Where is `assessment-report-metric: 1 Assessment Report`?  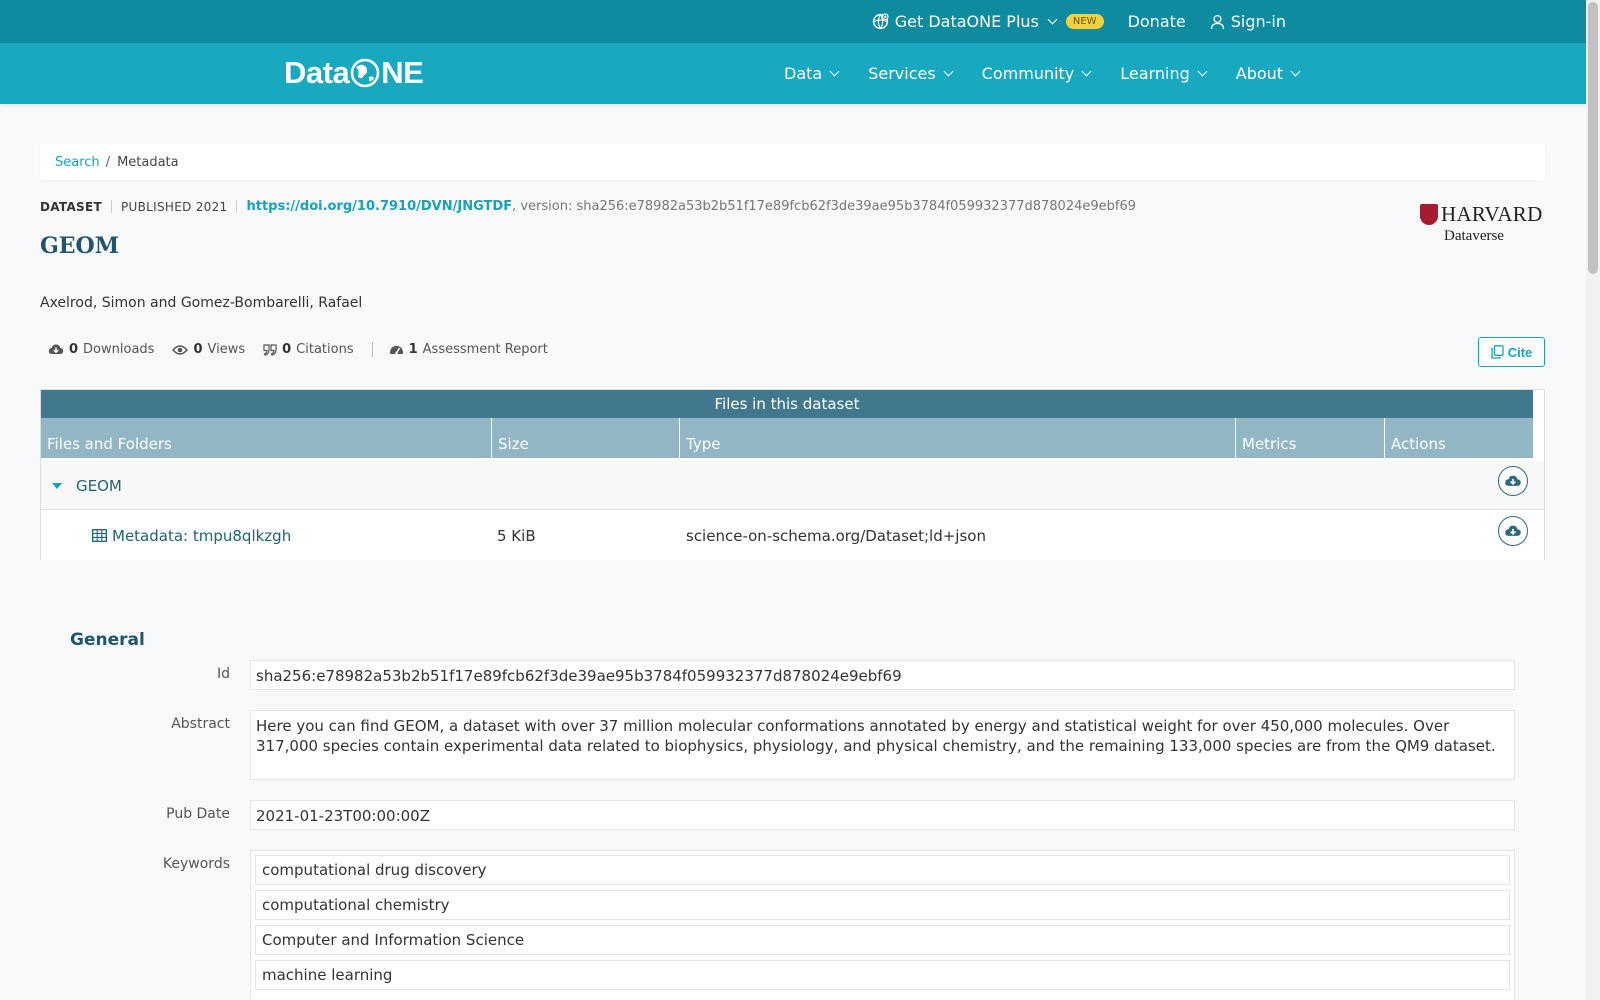 assessment-report-metric: 1 Assessment Report is located at coordinates (468, 349).